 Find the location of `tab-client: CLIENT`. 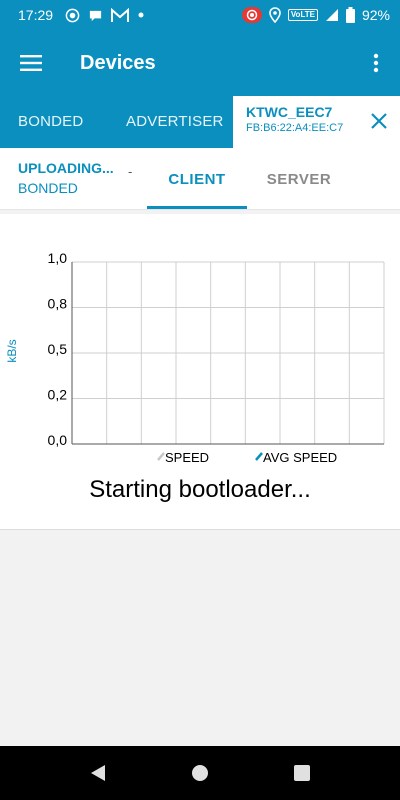

tab-client: CLIENT is located at coordinates (197, 179).